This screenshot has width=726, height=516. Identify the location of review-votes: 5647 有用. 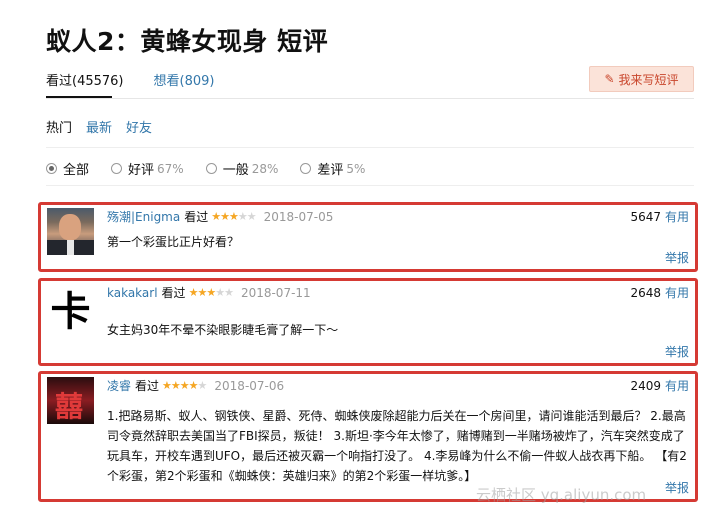
(659, 216).